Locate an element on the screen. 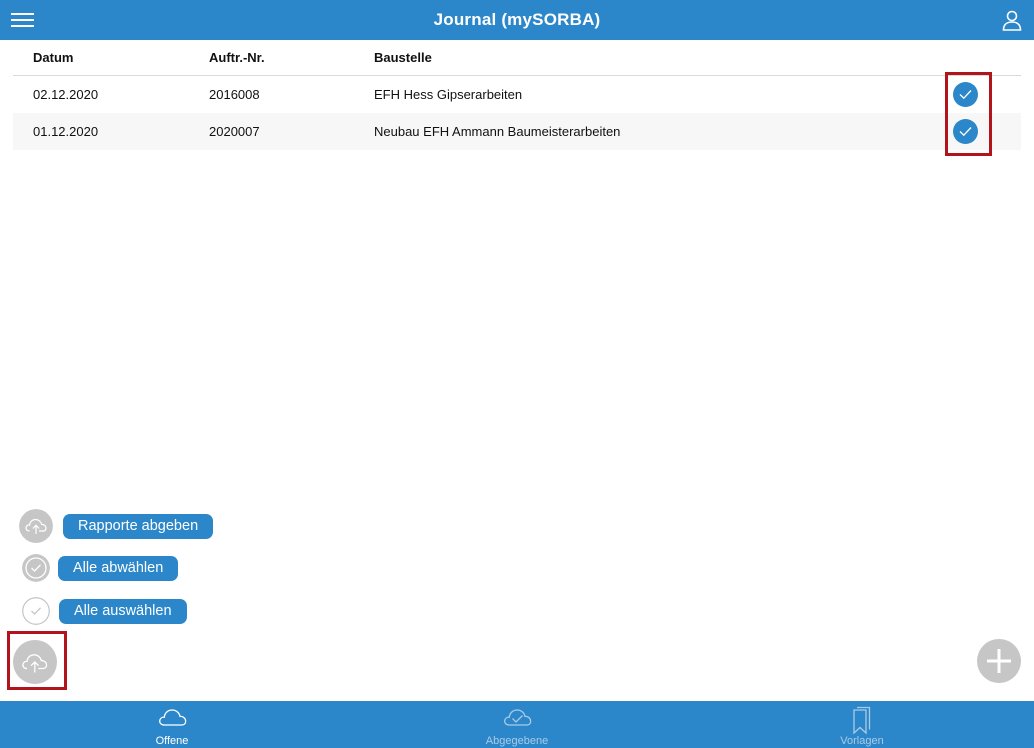  bottom-tab-bar: Offene Abgegebene Vorlagen is located at coordinates (517, 724).